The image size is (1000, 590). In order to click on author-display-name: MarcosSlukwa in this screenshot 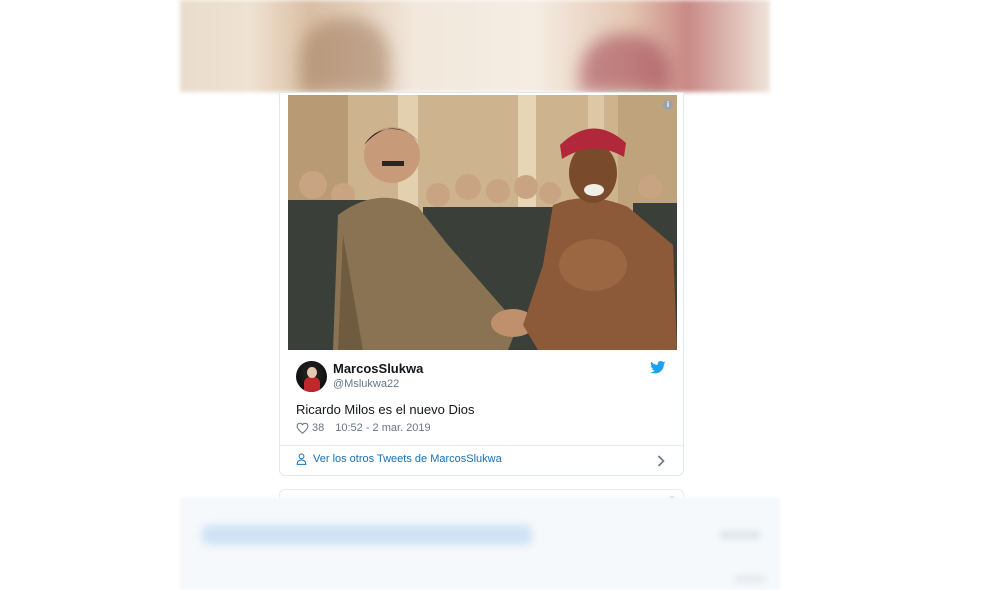, I will do `click(378, 368)`.